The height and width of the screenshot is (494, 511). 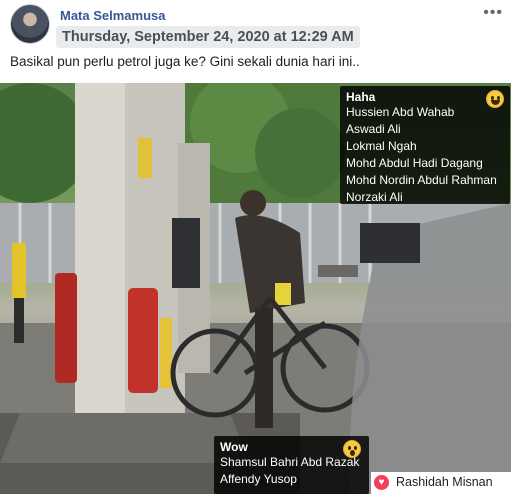 What do you see at coordinates (30, 24) in the screenshot?
I see `author-avatar` at bounding box center [30, 24].